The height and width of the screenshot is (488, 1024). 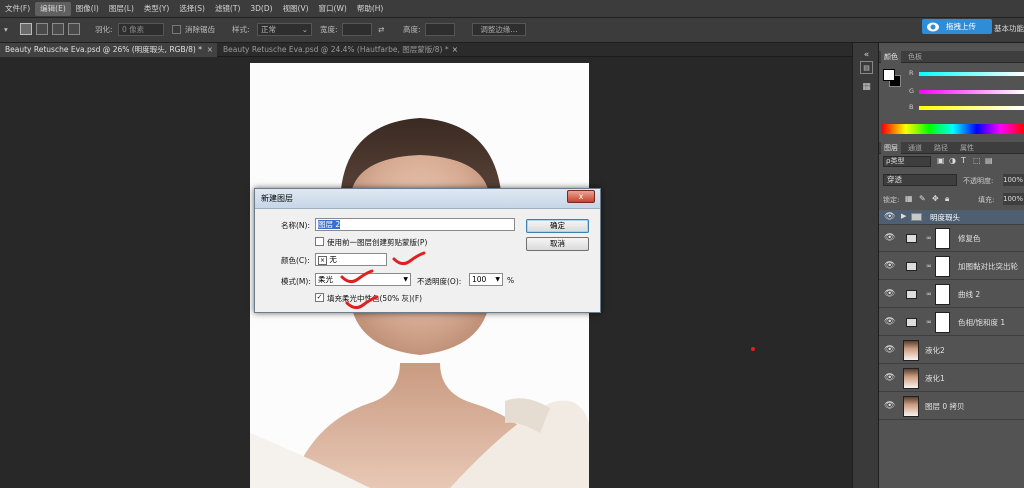 I want to click on layer-name-input: 图层 2, so click(x=415, y=224).